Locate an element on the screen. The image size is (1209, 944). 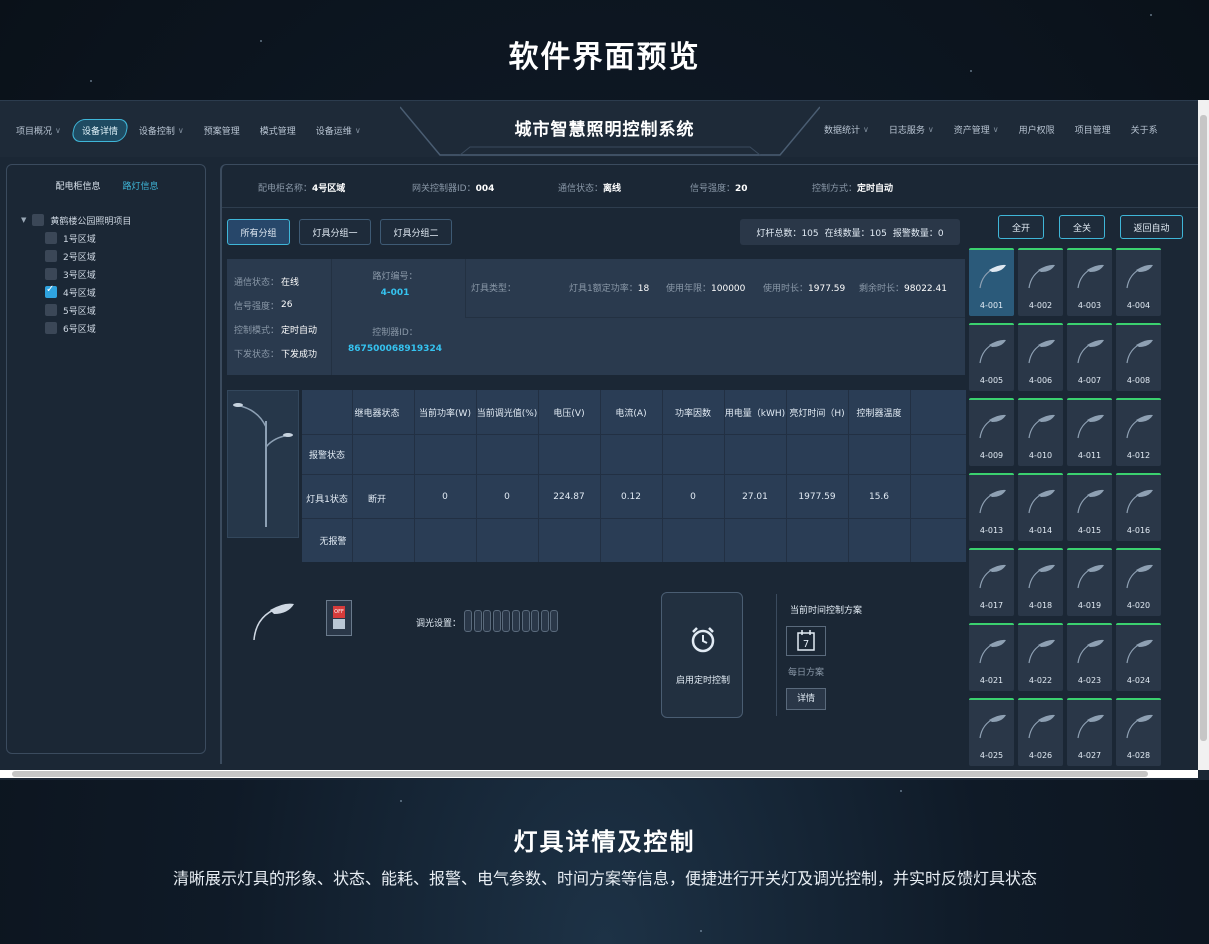
area-item: 4号区域 is located at coordinates (76, 292).